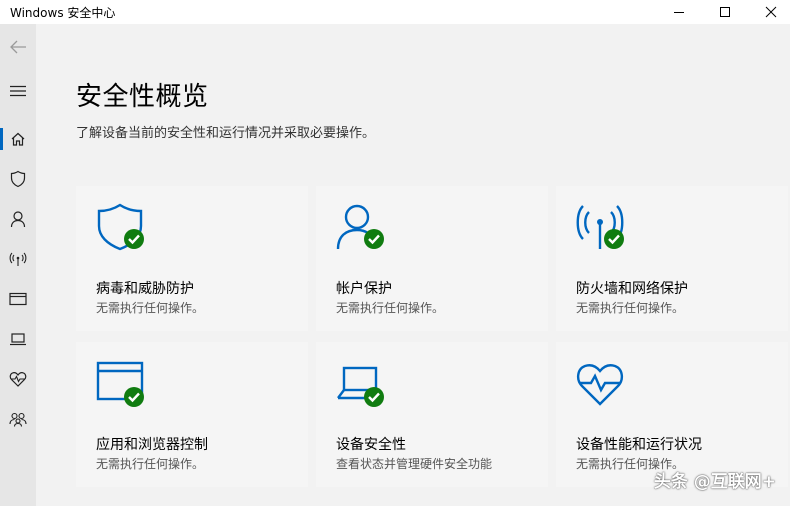 The height and width of the screenshot is (506, 790). I want to click on close-button, so click(769, 12).